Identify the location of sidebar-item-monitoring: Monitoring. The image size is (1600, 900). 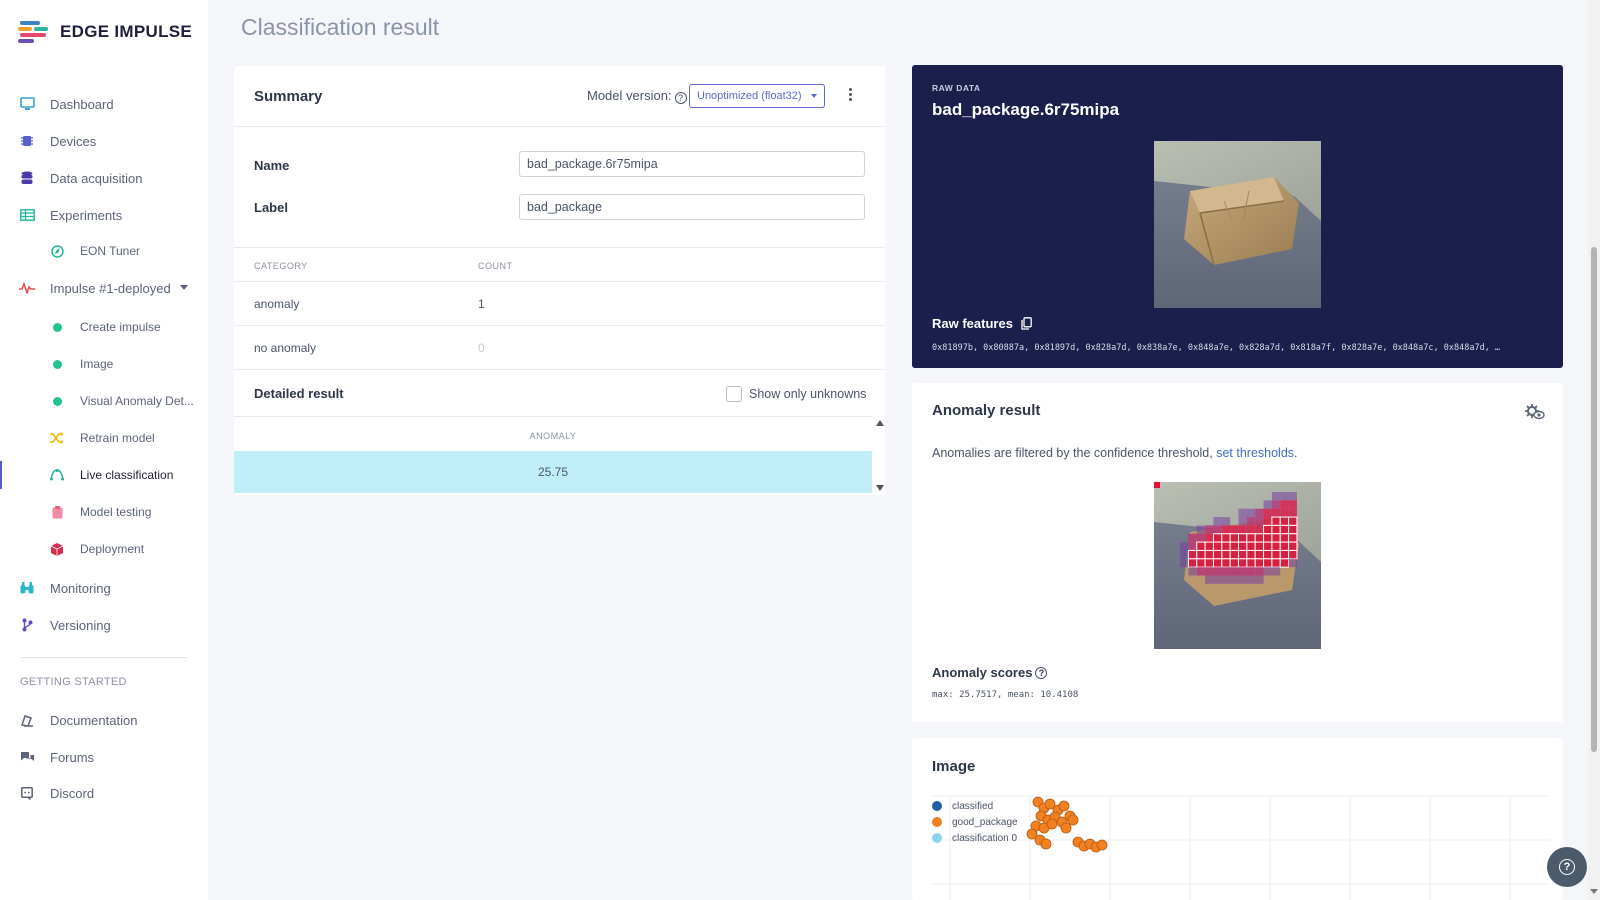
(104, 588).